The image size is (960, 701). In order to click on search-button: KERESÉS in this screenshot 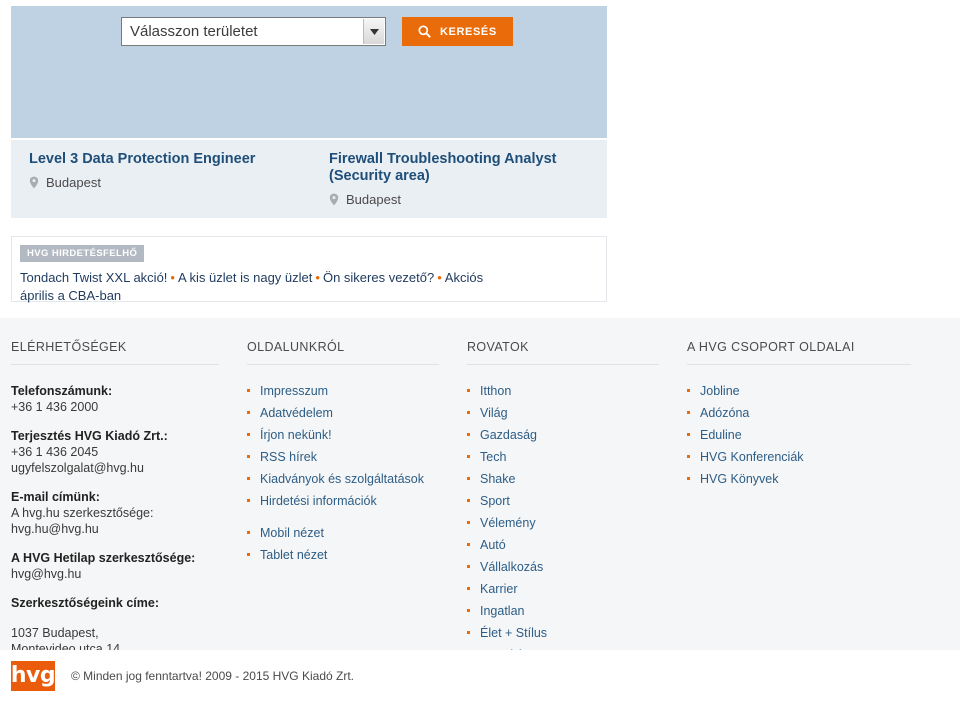, I will do `click(457, 31)`.